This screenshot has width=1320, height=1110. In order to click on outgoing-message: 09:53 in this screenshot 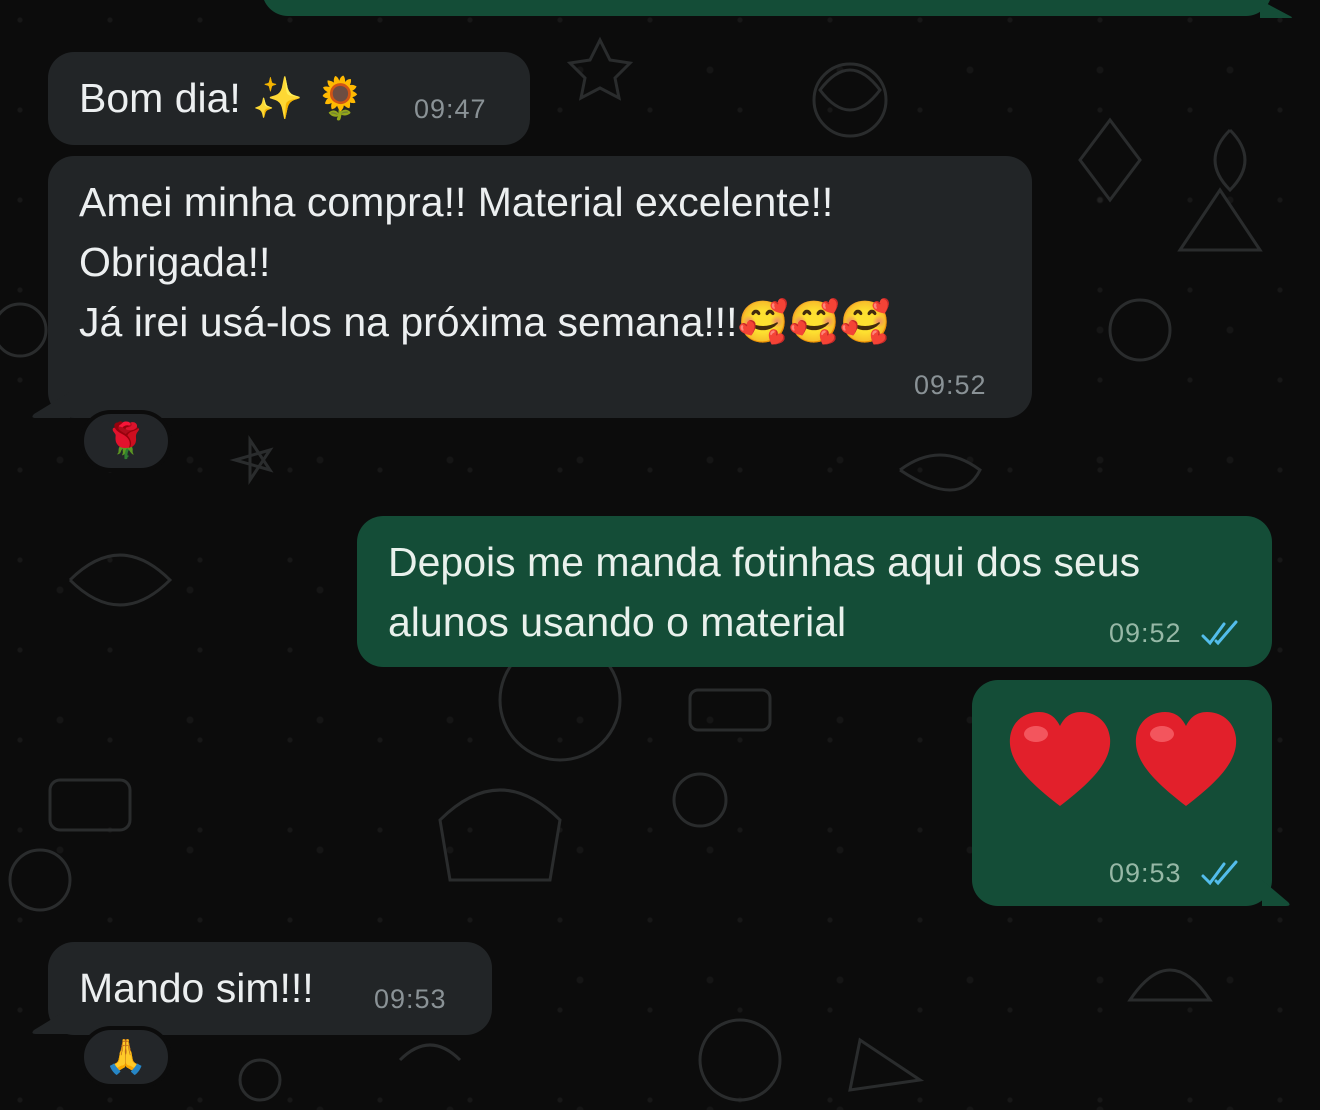, I will do `click(1122, 793)`.